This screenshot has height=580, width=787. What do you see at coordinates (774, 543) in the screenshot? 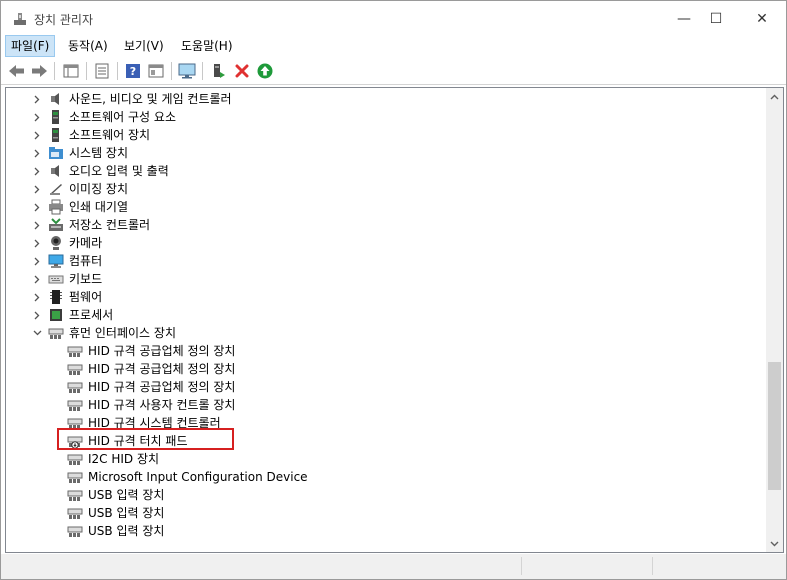
I see `scroll-down-arrow-icon` at bounding box center [774, 543].